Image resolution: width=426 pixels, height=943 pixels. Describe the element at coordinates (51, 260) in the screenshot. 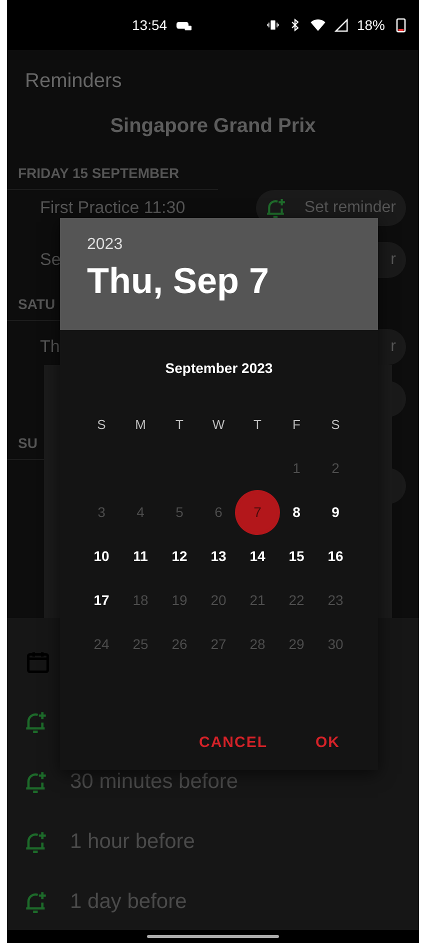

I see `session-name: Se` at that location.